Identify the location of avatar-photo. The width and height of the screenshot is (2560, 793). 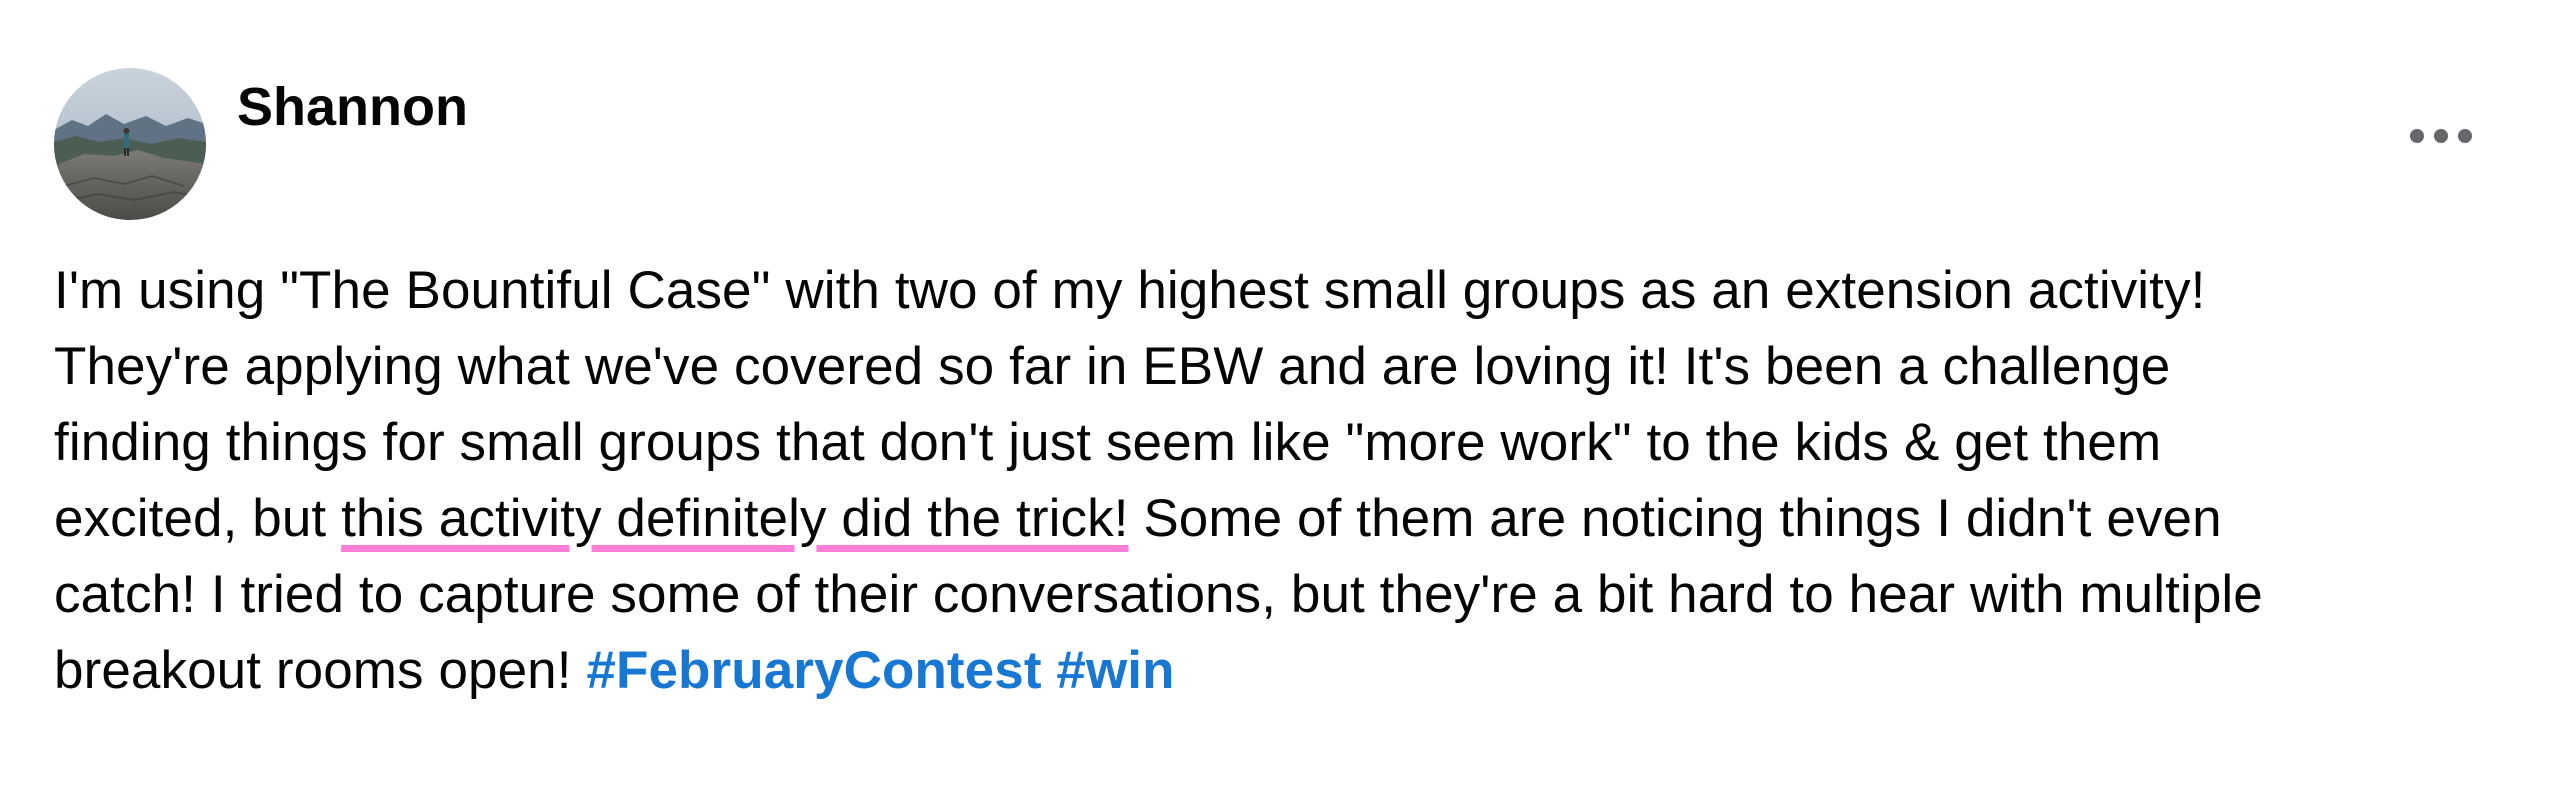
(130, 144).